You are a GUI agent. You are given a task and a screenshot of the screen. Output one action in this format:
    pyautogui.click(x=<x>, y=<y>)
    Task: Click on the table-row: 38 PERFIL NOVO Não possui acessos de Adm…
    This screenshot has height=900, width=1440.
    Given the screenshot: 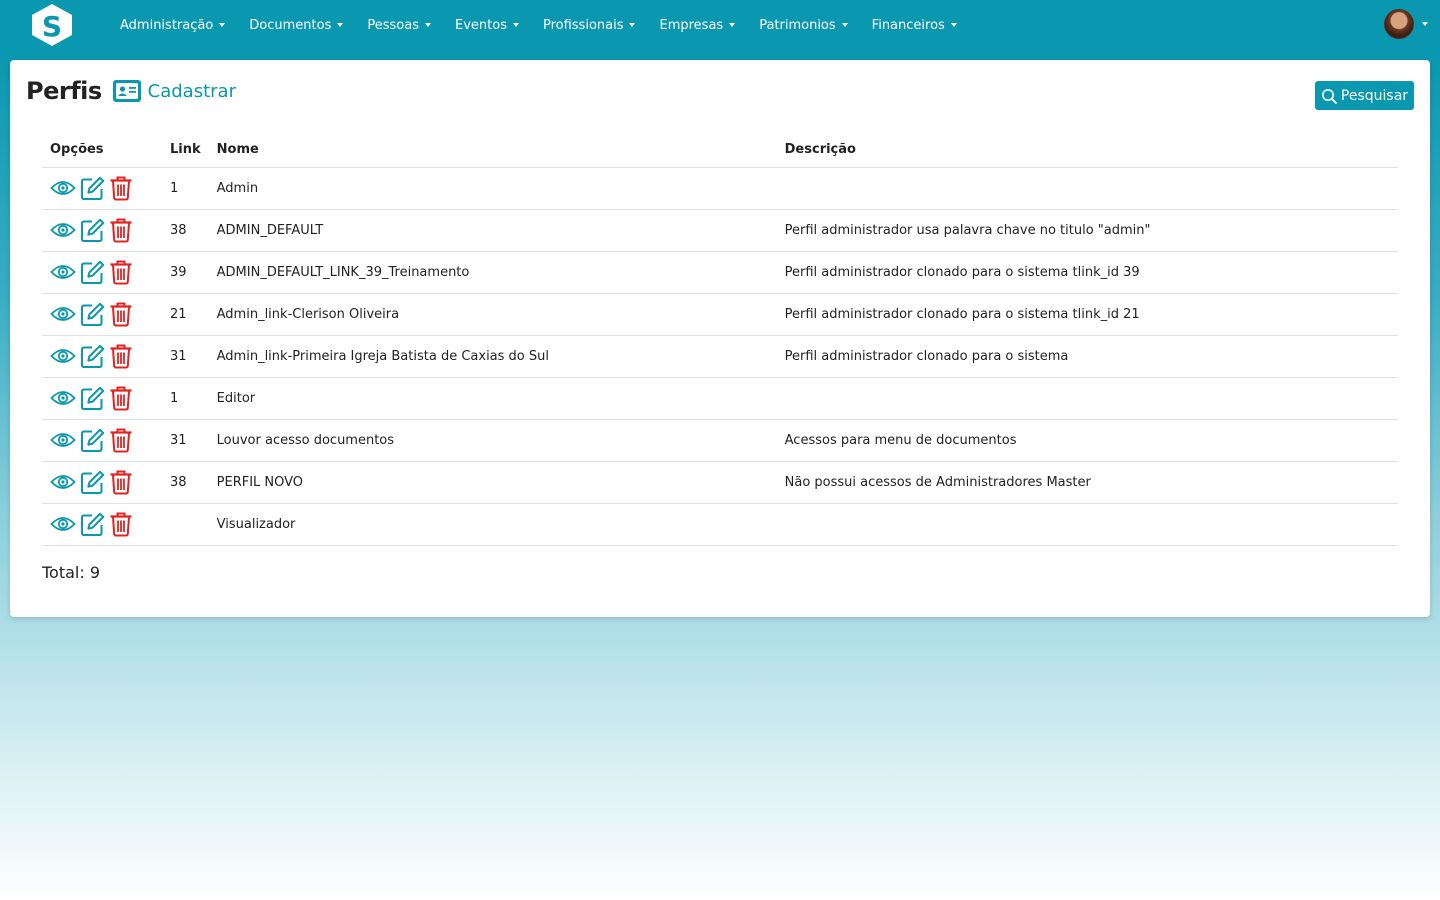 What is the action you would take?
    pyautogui.click(x=720, y=482)
    